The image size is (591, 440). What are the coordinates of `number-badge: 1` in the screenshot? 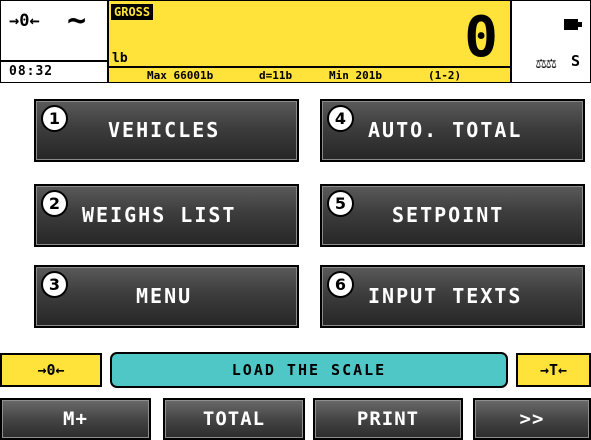 It's located at (54, 118).